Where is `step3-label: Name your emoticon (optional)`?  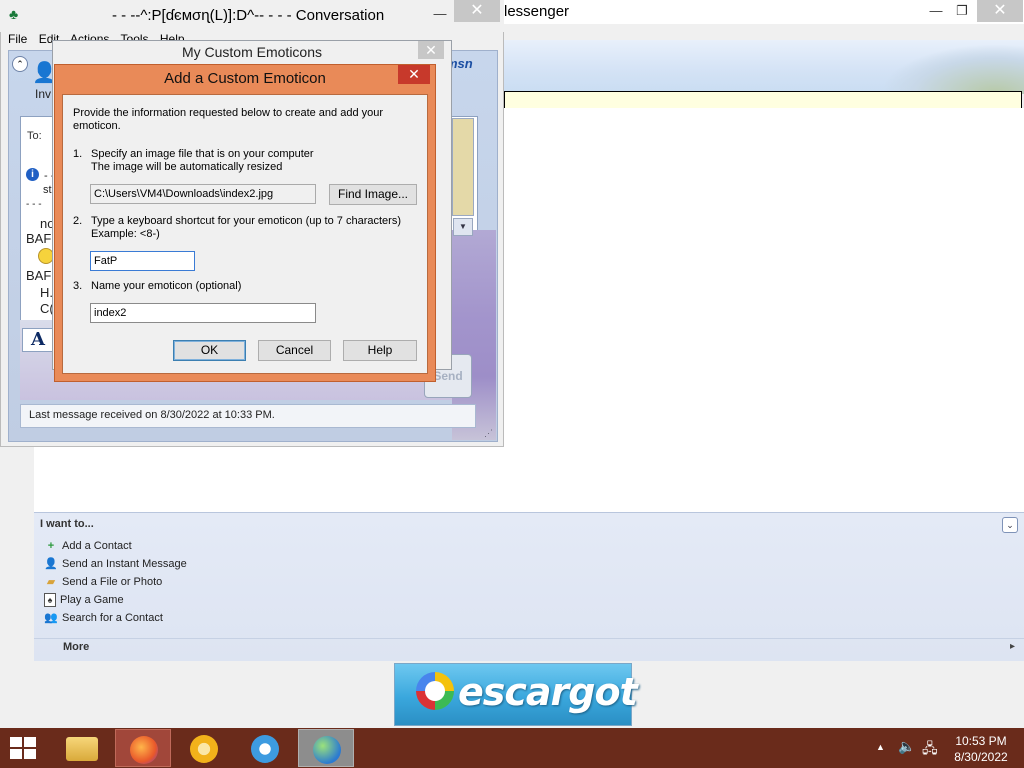
step3-label: Name your emoticon (optional) is located at coordinates (166, 286).